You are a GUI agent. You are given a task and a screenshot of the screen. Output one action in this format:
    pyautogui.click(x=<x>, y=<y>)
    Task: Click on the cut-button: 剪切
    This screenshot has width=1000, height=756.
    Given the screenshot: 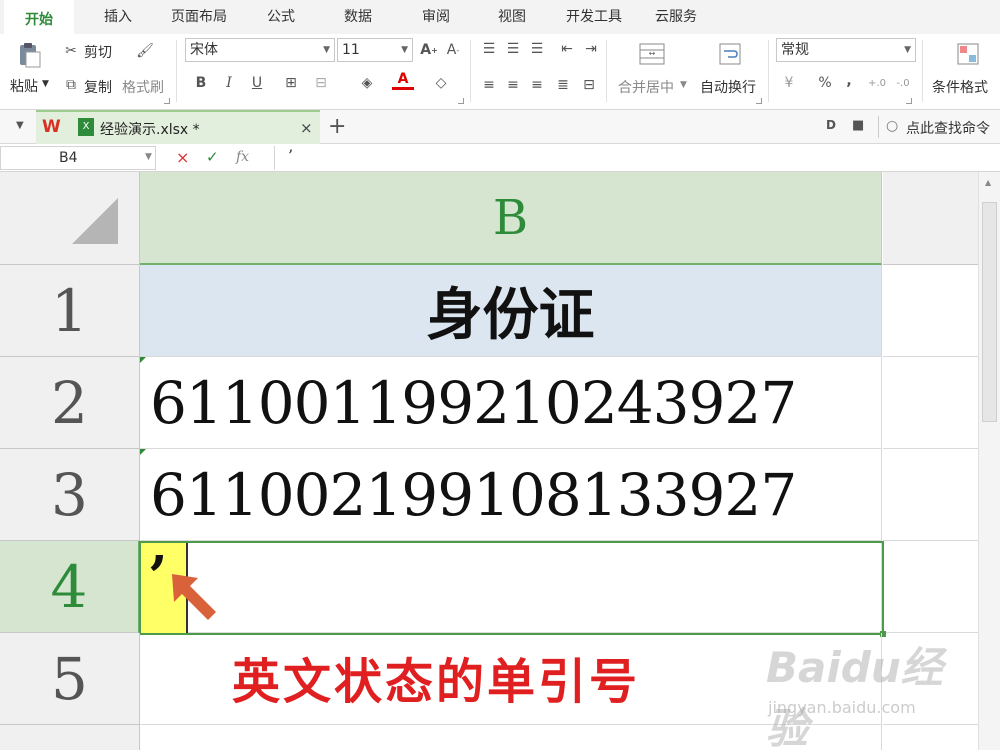 What is the action you would take?
    pyautogui.click(x=98, y=52)
    